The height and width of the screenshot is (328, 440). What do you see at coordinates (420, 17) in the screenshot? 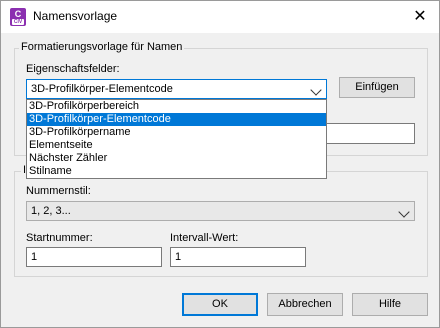
I see `close-icon: ✕` at bounding box center [420, 17].